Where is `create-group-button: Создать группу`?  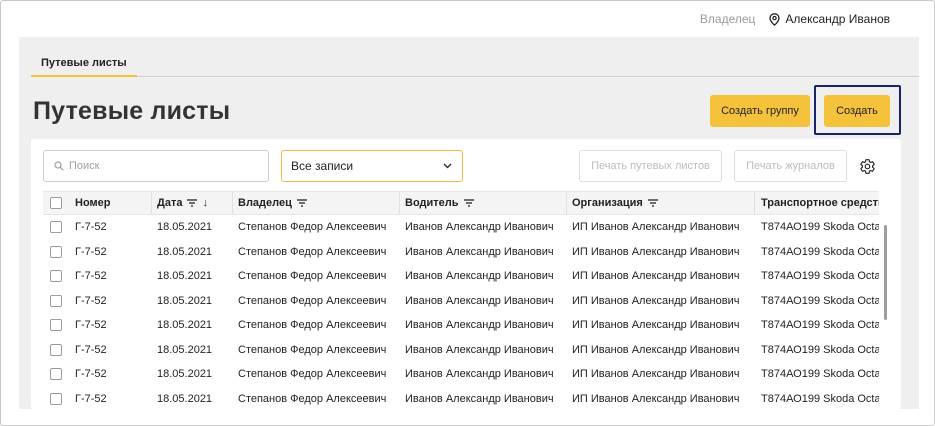
create-group-button: Создать группу is located at coordinates (760, 111).